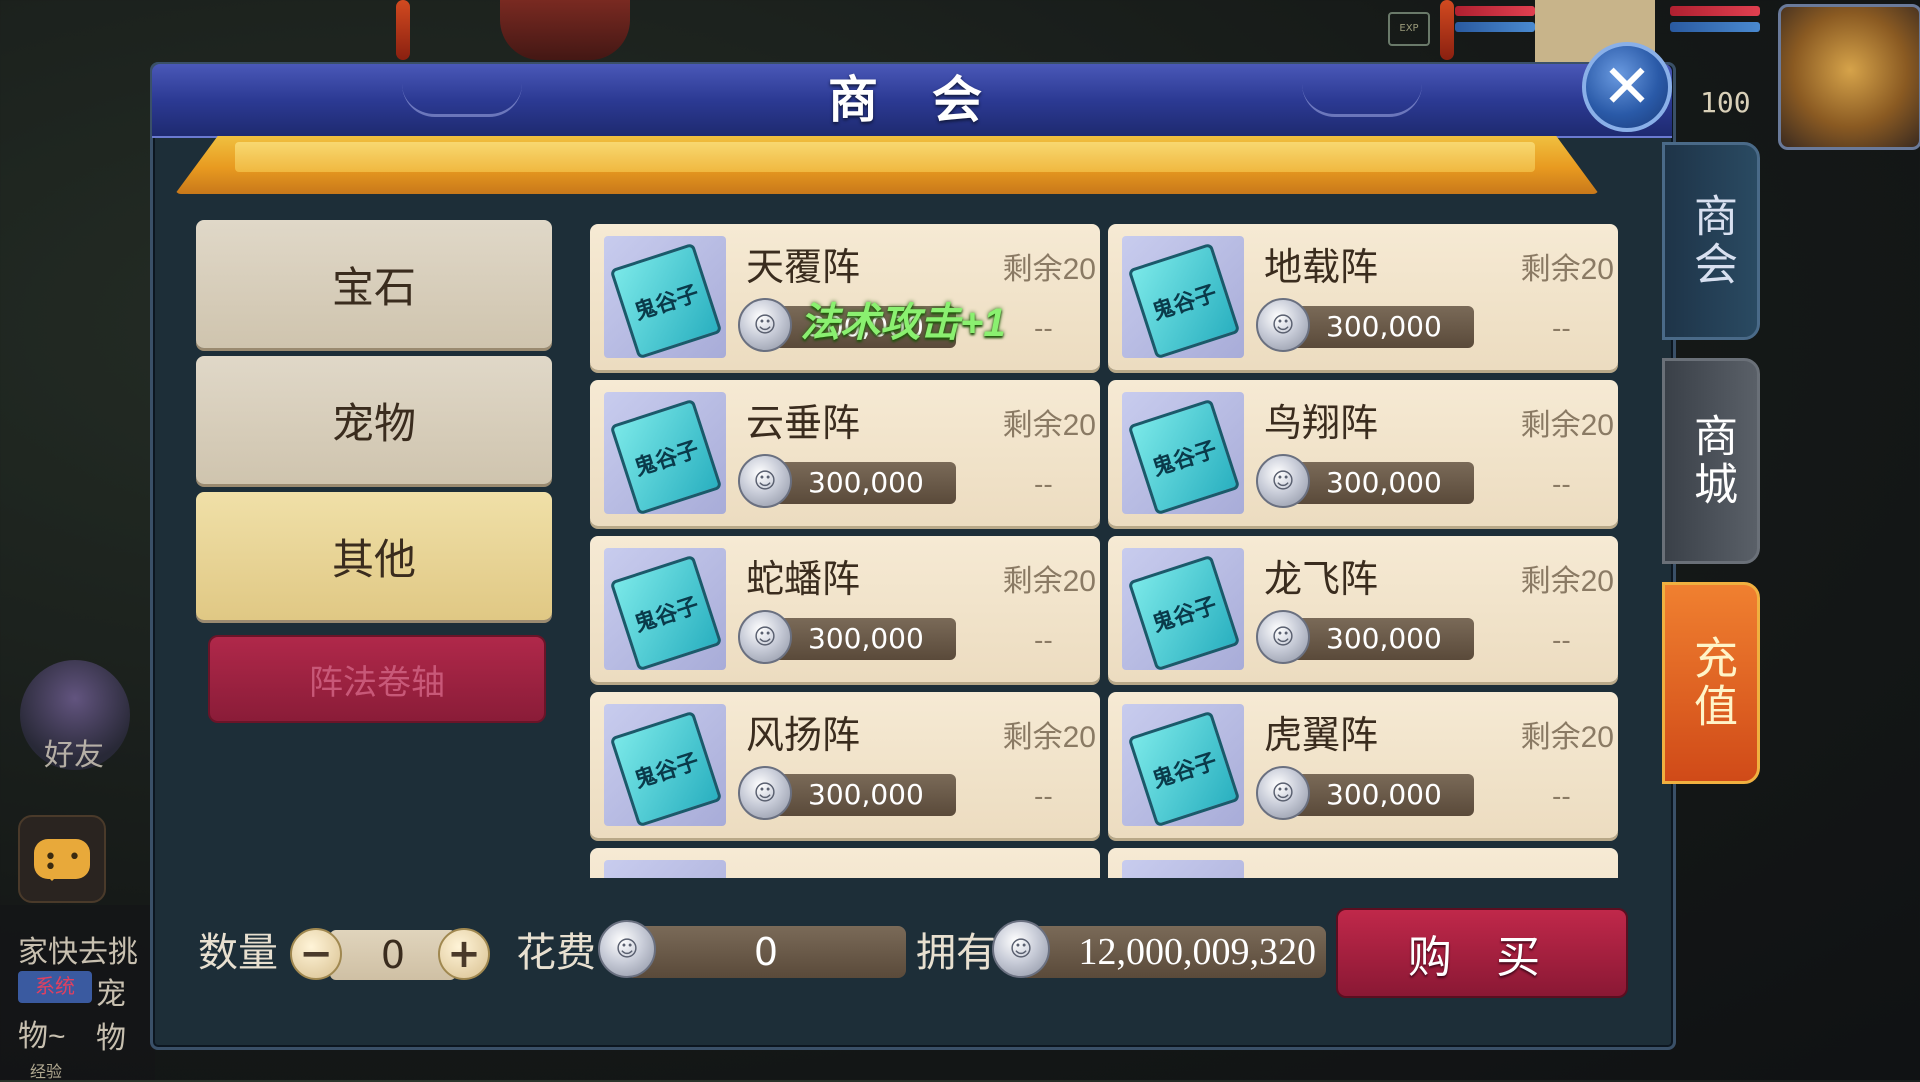  I want to click on subcategory-formation-scrolls: 阵法卷轴, so click(377, 679).